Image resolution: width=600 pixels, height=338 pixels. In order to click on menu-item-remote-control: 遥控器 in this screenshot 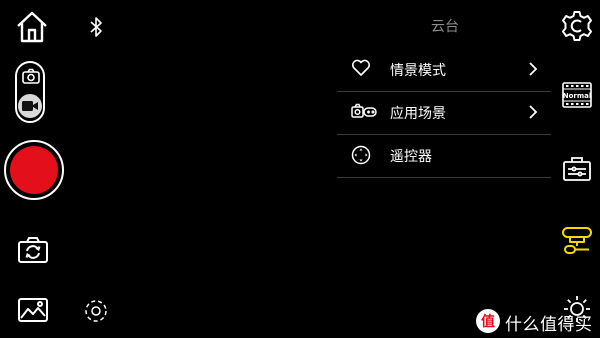, I will do `click(444, 156)`.